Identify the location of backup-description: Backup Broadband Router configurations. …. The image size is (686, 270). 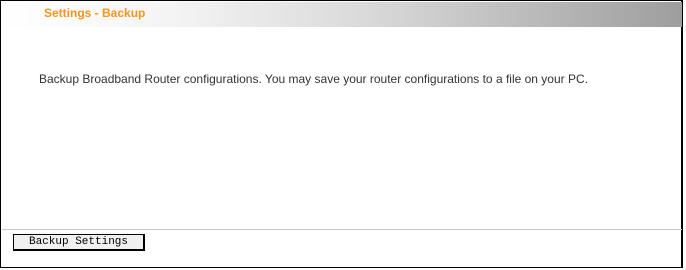
(313, 79).